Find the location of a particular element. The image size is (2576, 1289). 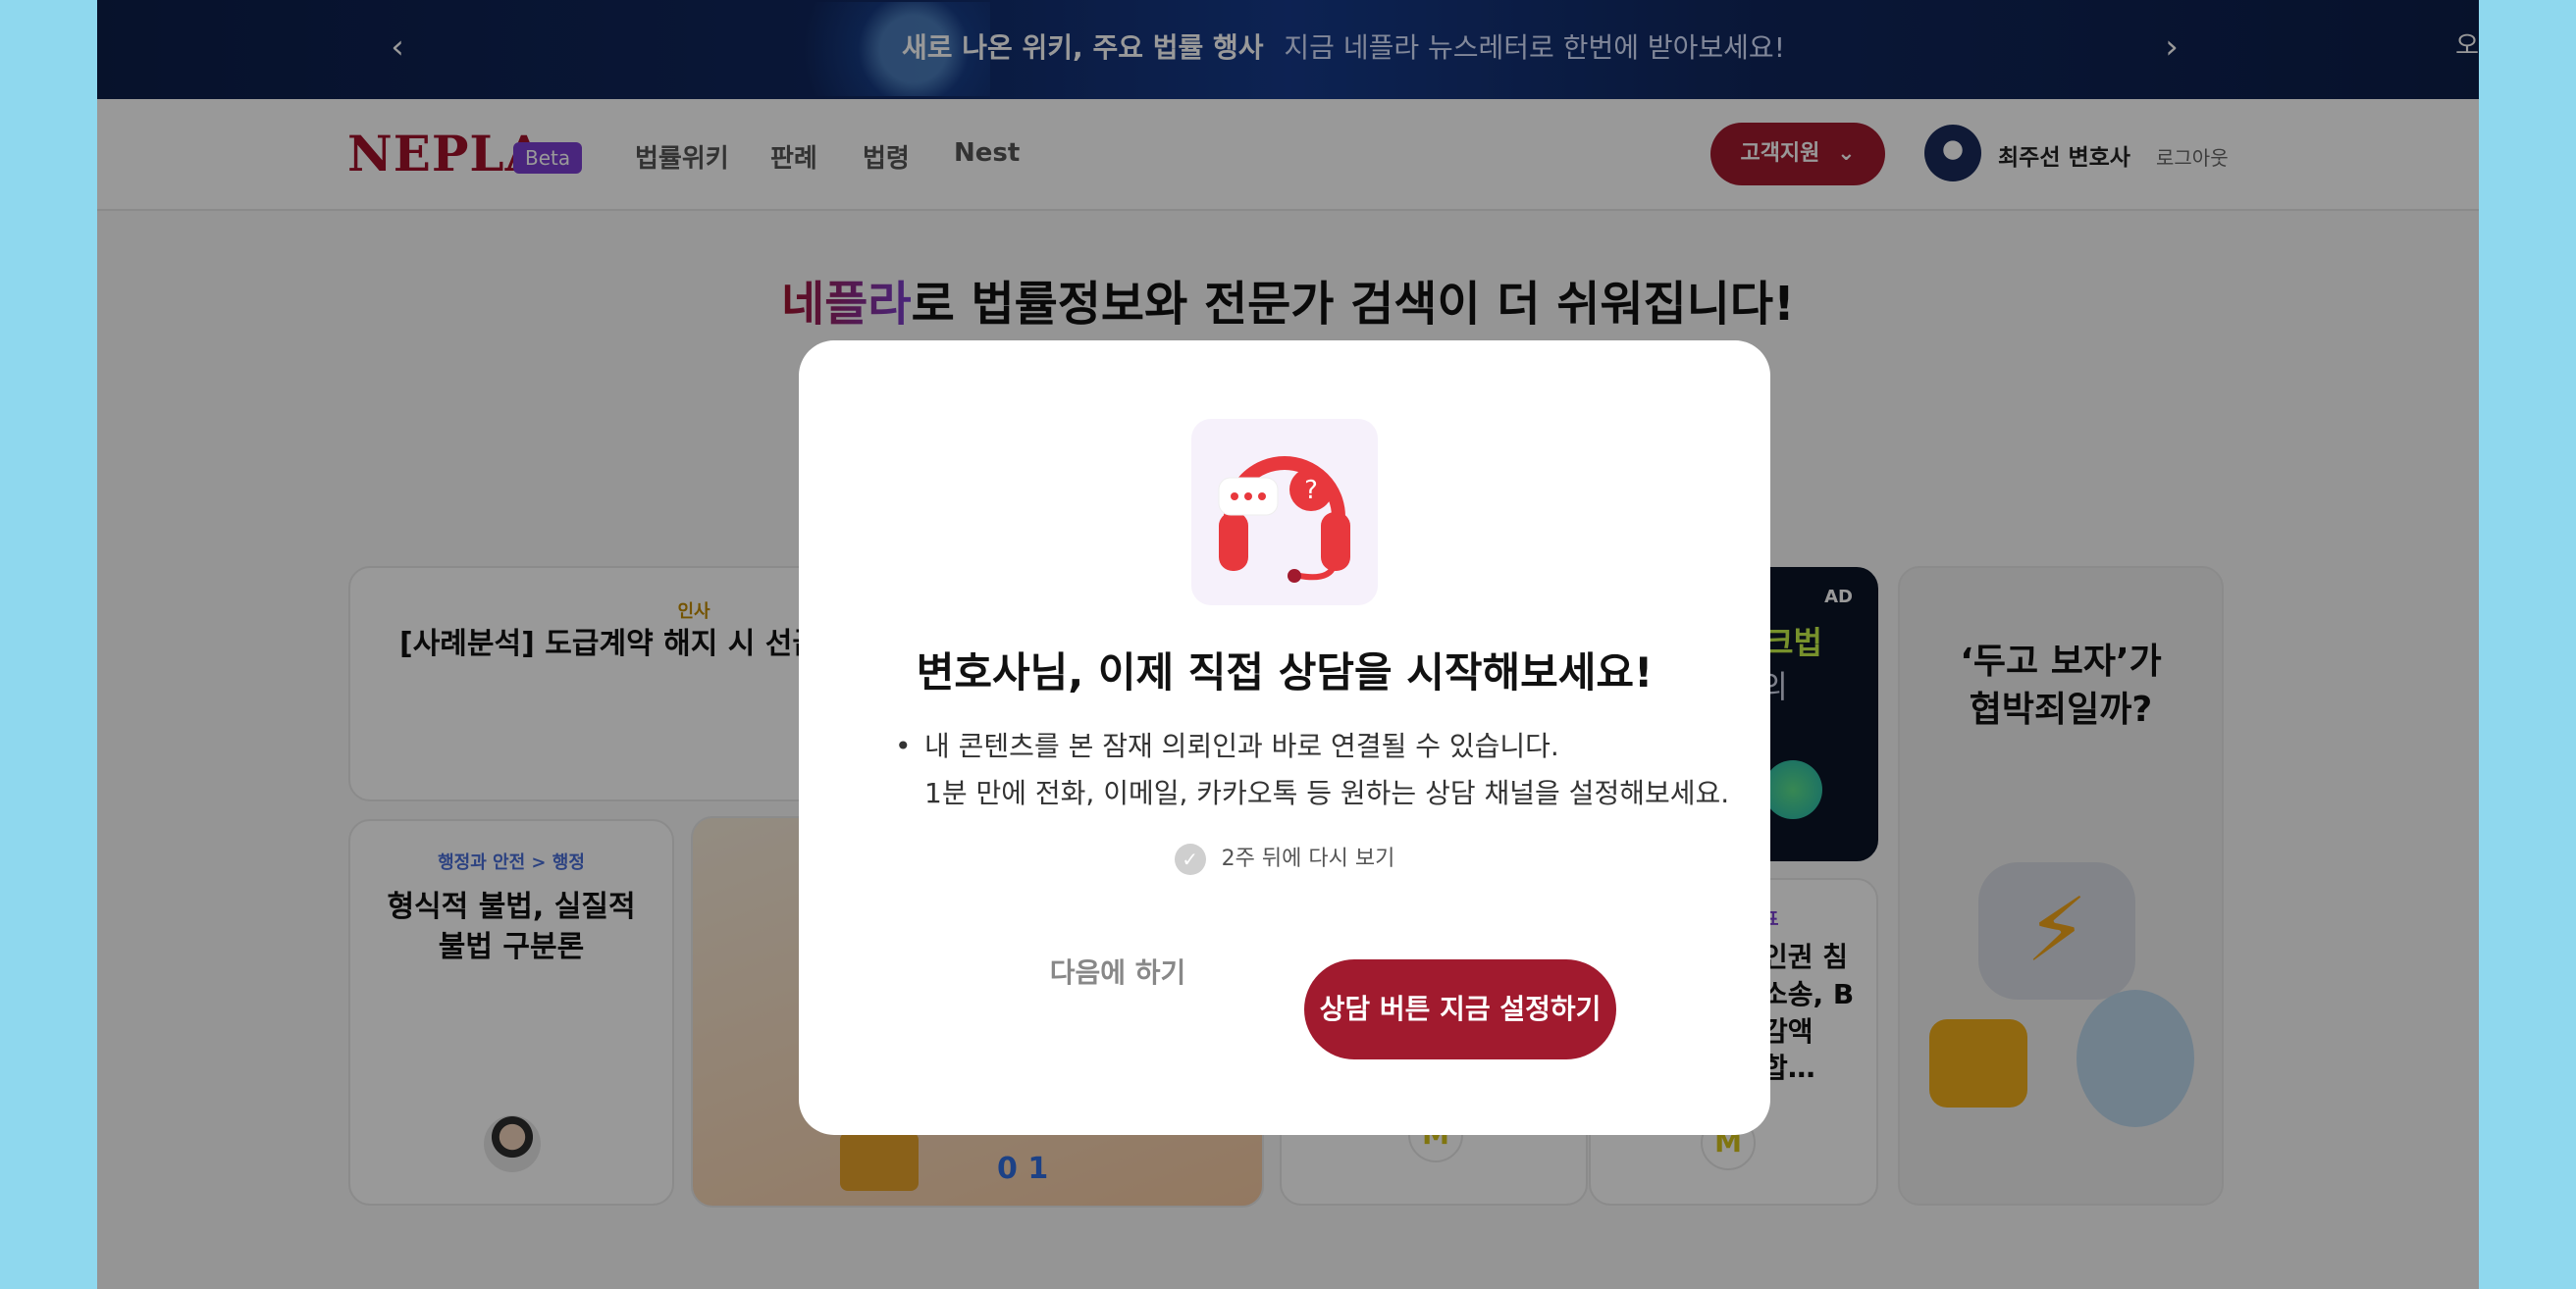

modal-line-1: 내 콘텐츠를 본 잠재 의뢰인과 바로 연결될 수 있습니다. is located at coordinates (1241, 746).